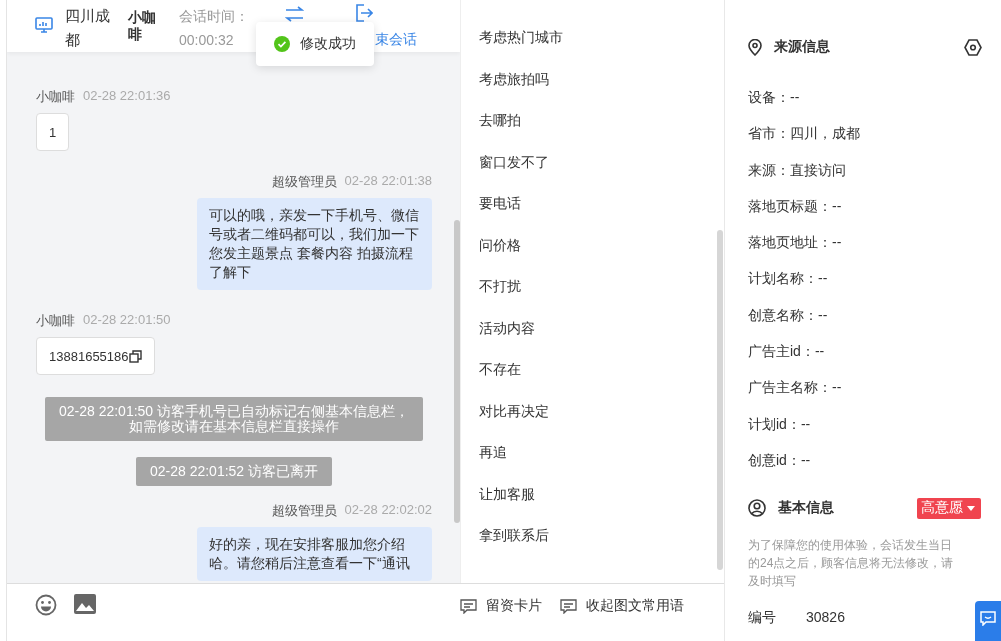  Describe the element at coordinates (207, 40) in the screenshot. I see `duration-value: 00:00:32` at that location.